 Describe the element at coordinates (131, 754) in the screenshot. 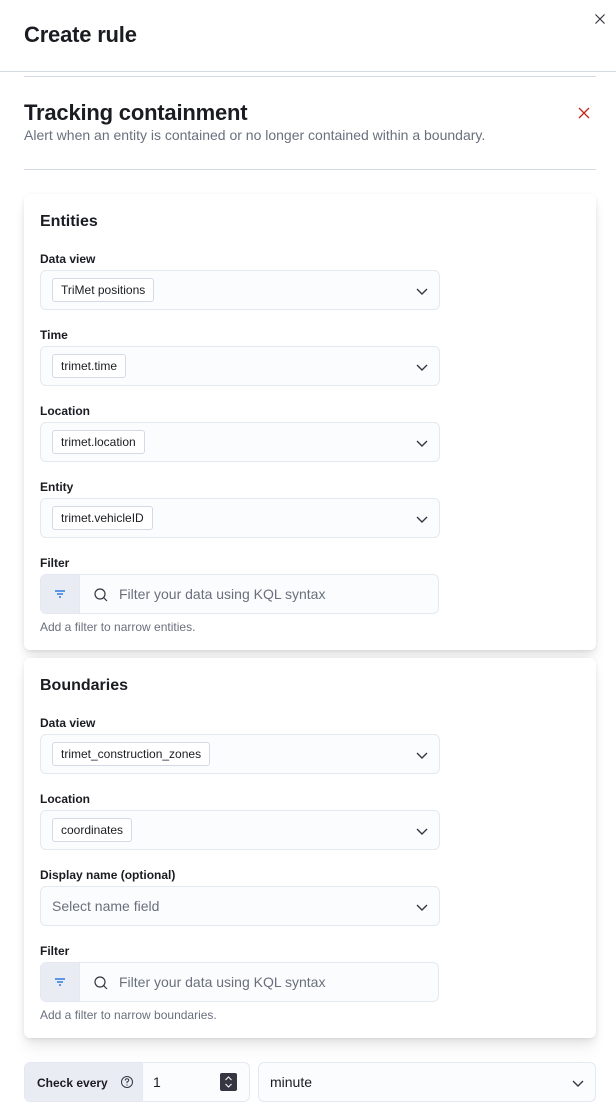

I see `selected-value-pill: trimet_construction_zones` at that location.